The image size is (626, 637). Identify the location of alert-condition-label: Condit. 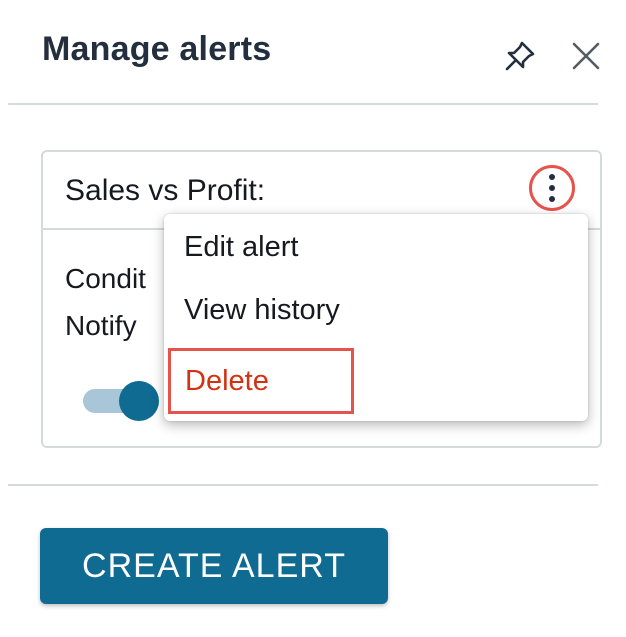
(105, 278).